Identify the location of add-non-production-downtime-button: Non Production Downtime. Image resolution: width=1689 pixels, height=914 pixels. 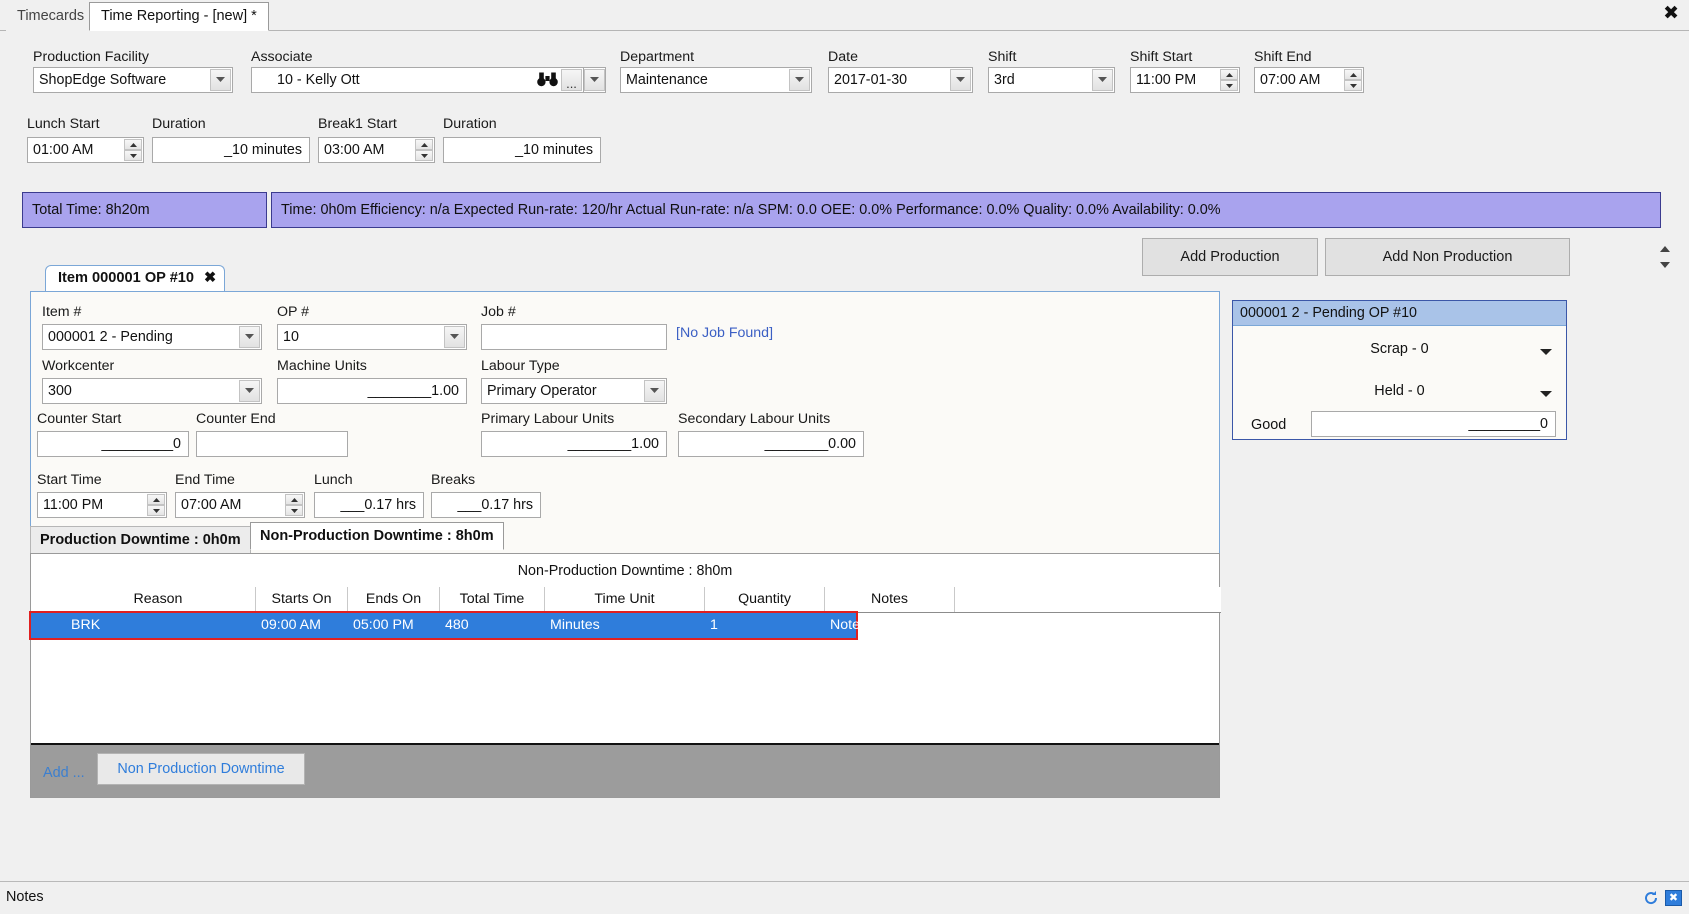
(201, 769).